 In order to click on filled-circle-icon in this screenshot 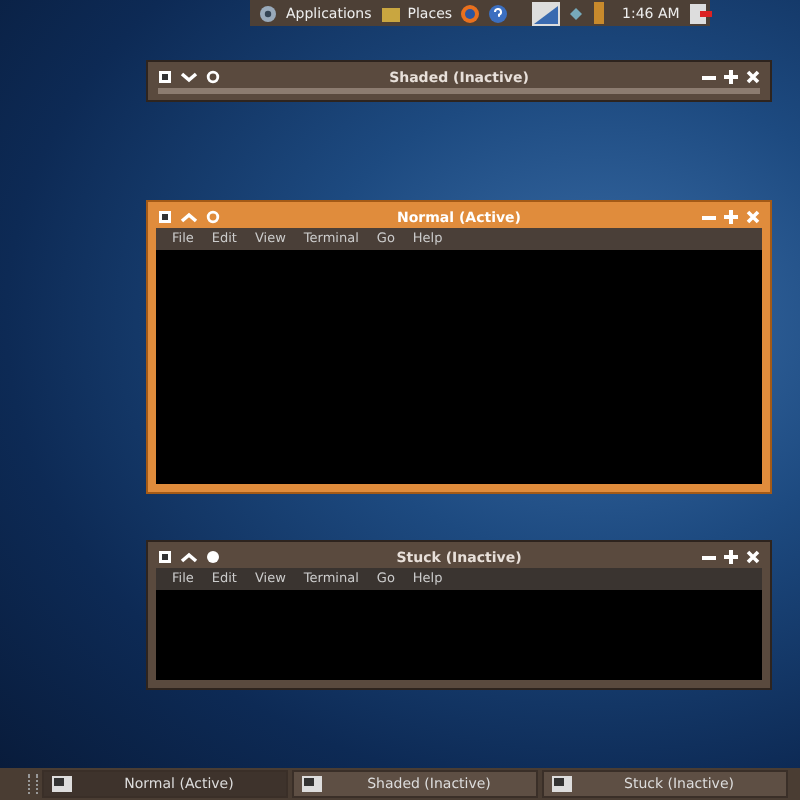, I will do `click(213, 557)`.